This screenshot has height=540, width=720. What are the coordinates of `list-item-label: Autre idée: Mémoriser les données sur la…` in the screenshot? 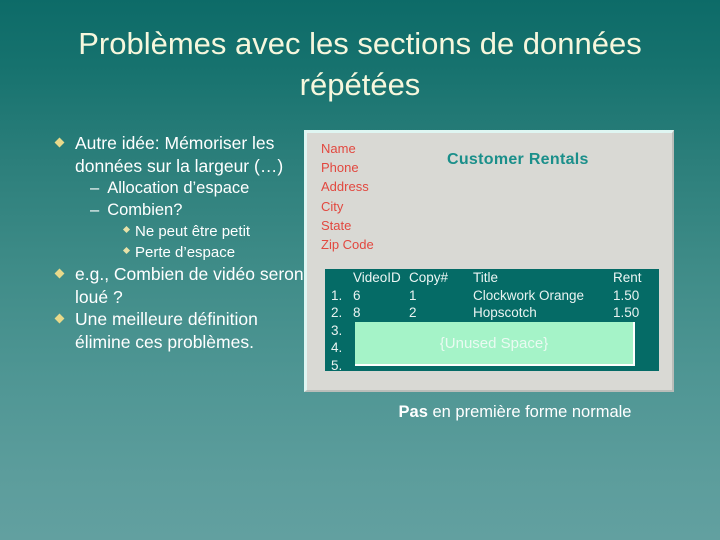 It's located at (179, 154).